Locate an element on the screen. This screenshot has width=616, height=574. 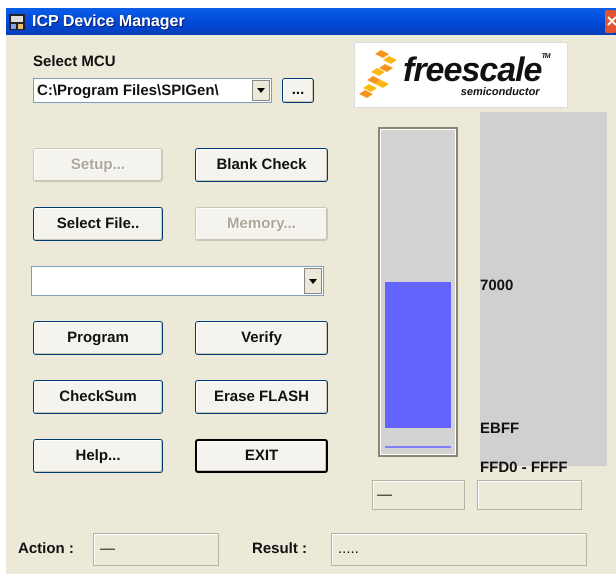
action-button: Erase FLASH is located at coordinates (261, 397).